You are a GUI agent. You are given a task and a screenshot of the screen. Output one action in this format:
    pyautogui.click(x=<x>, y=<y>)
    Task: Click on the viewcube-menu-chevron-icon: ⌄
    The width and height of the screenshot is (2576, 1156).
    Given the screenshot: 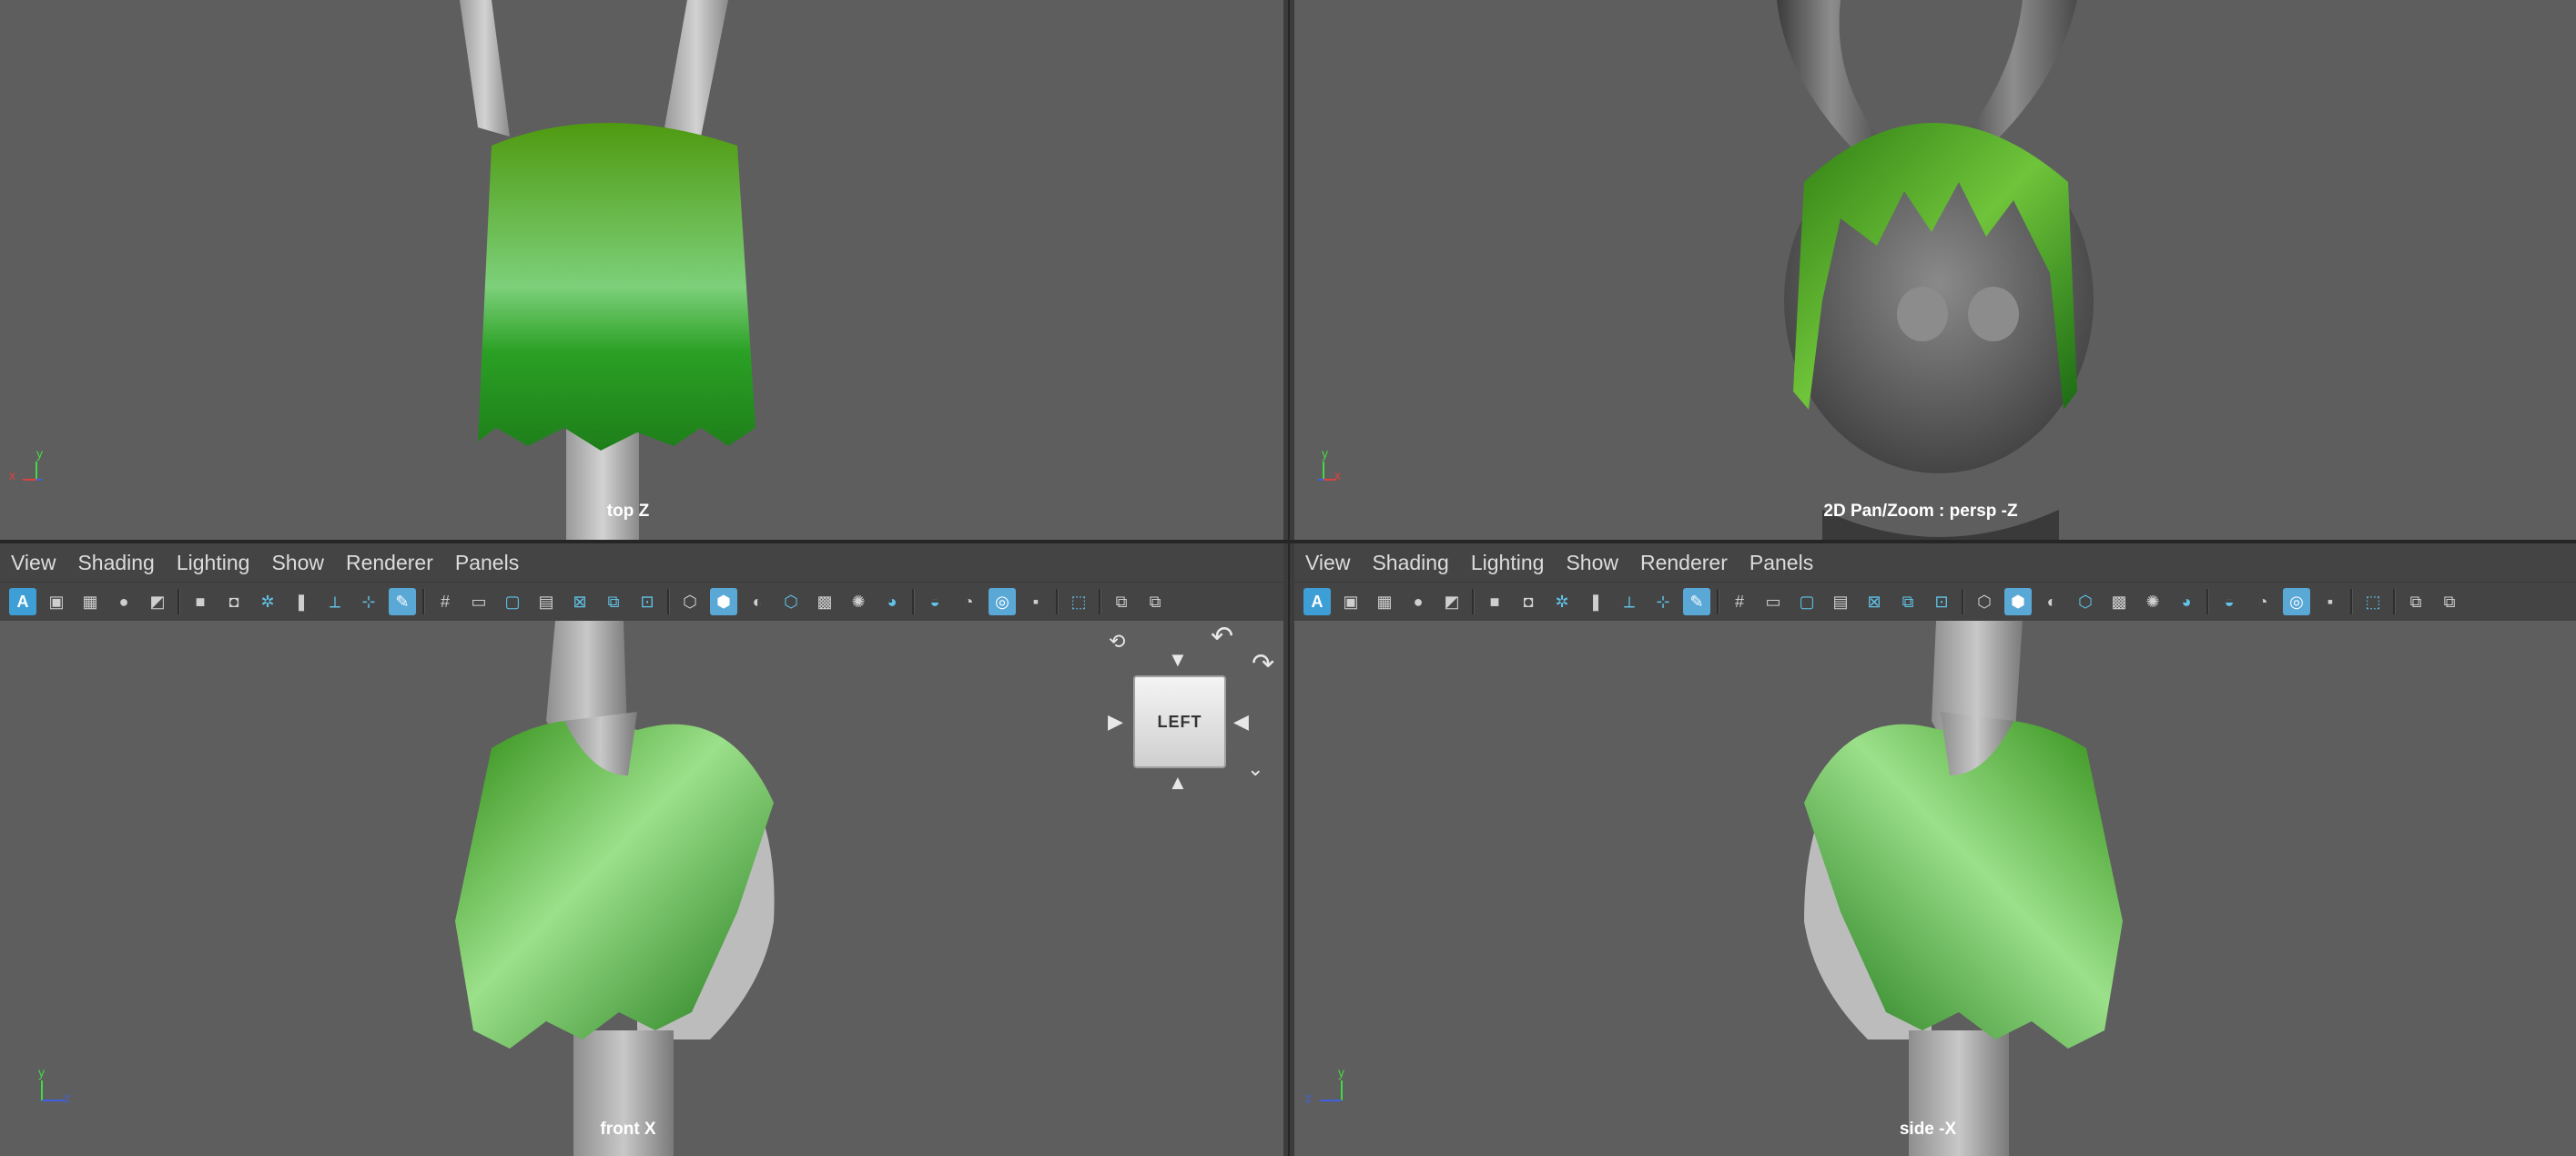 What is the action you would take?
    pyautogui.click(x=1255, y=769)
    